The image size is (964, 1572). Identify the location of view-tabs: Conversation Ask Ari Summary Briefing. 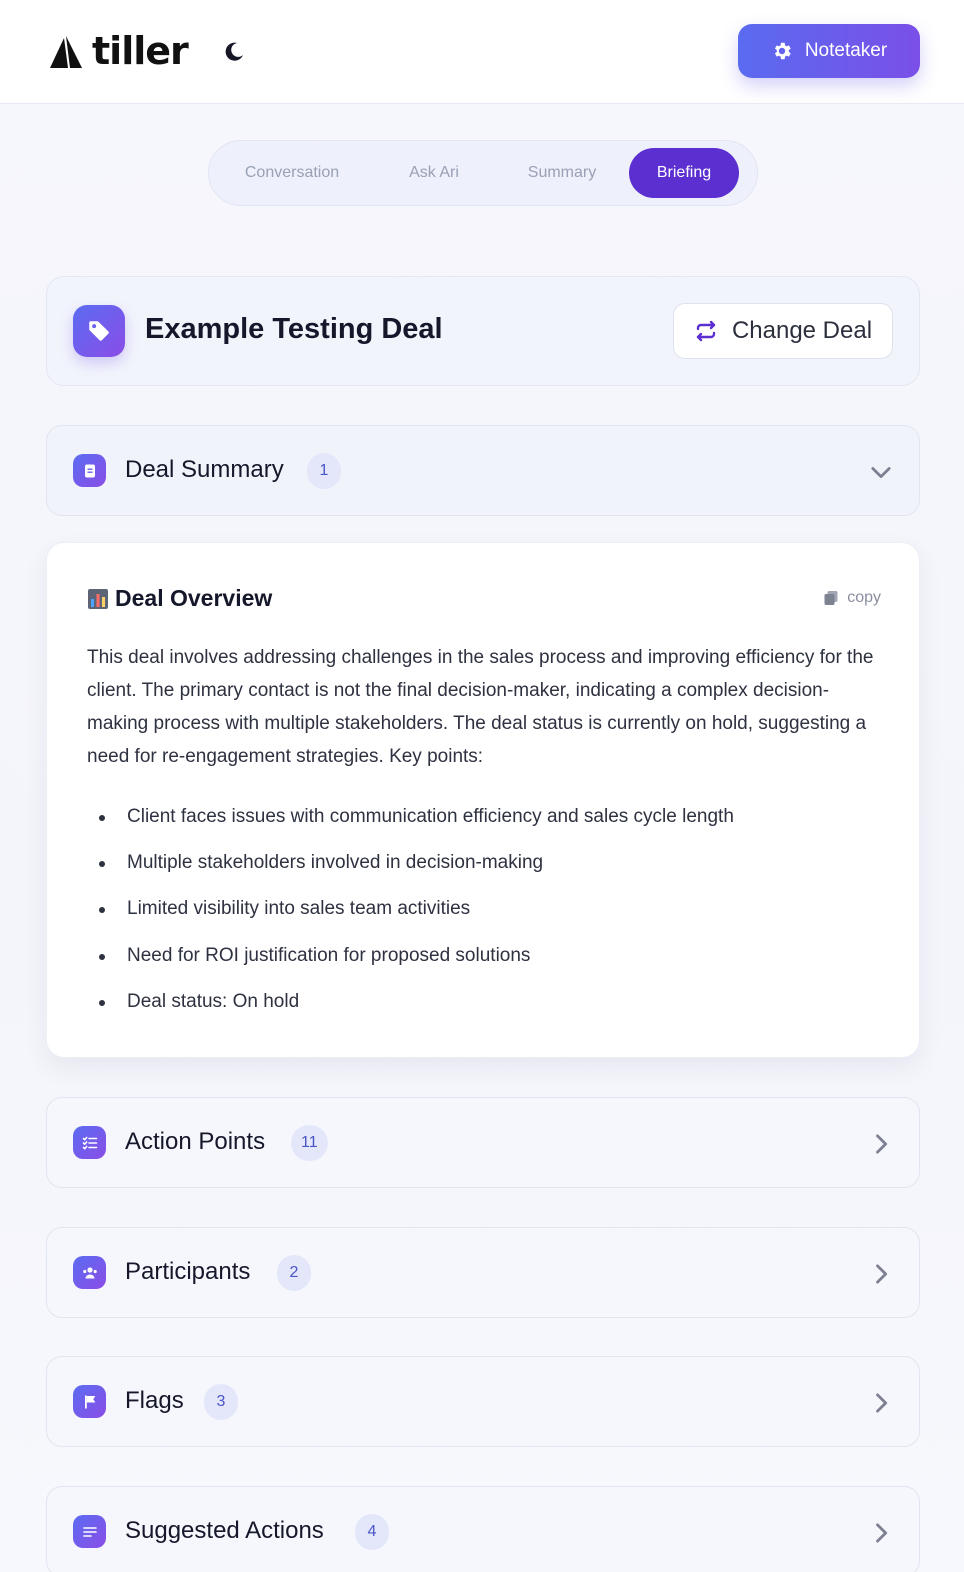
(483, 173).